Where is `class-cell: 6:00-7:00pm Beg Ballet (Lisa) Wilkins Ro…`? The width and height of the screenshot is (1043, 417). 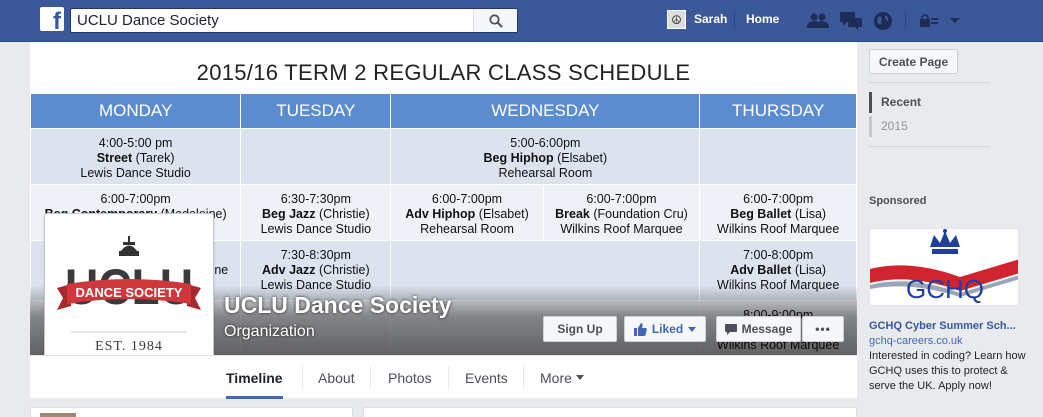
class-cell: 6:00-7:00pm Beg Ballet (Lisa) Wilkins Ro… is located at coordinates (778, 212).